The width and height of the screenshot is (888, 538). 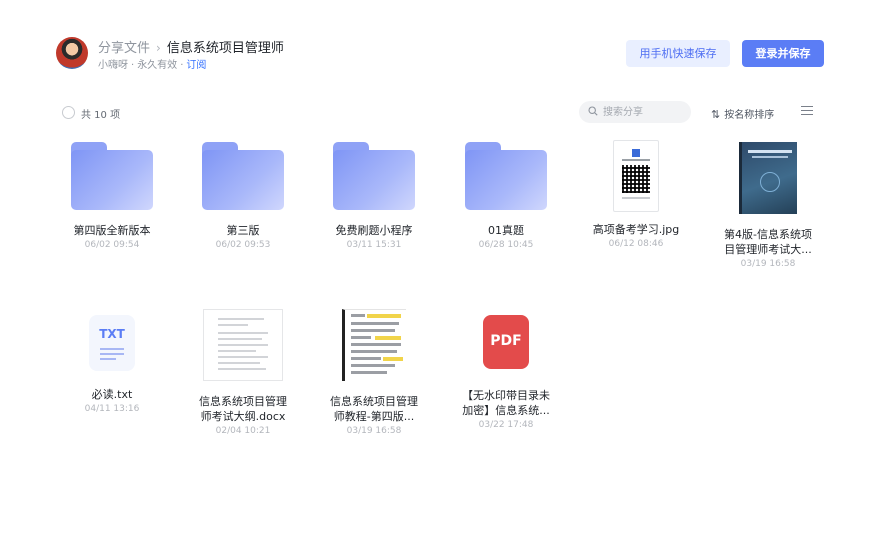 I want to click on pdf-icon-label: PDF, so click(x=506, y=341).